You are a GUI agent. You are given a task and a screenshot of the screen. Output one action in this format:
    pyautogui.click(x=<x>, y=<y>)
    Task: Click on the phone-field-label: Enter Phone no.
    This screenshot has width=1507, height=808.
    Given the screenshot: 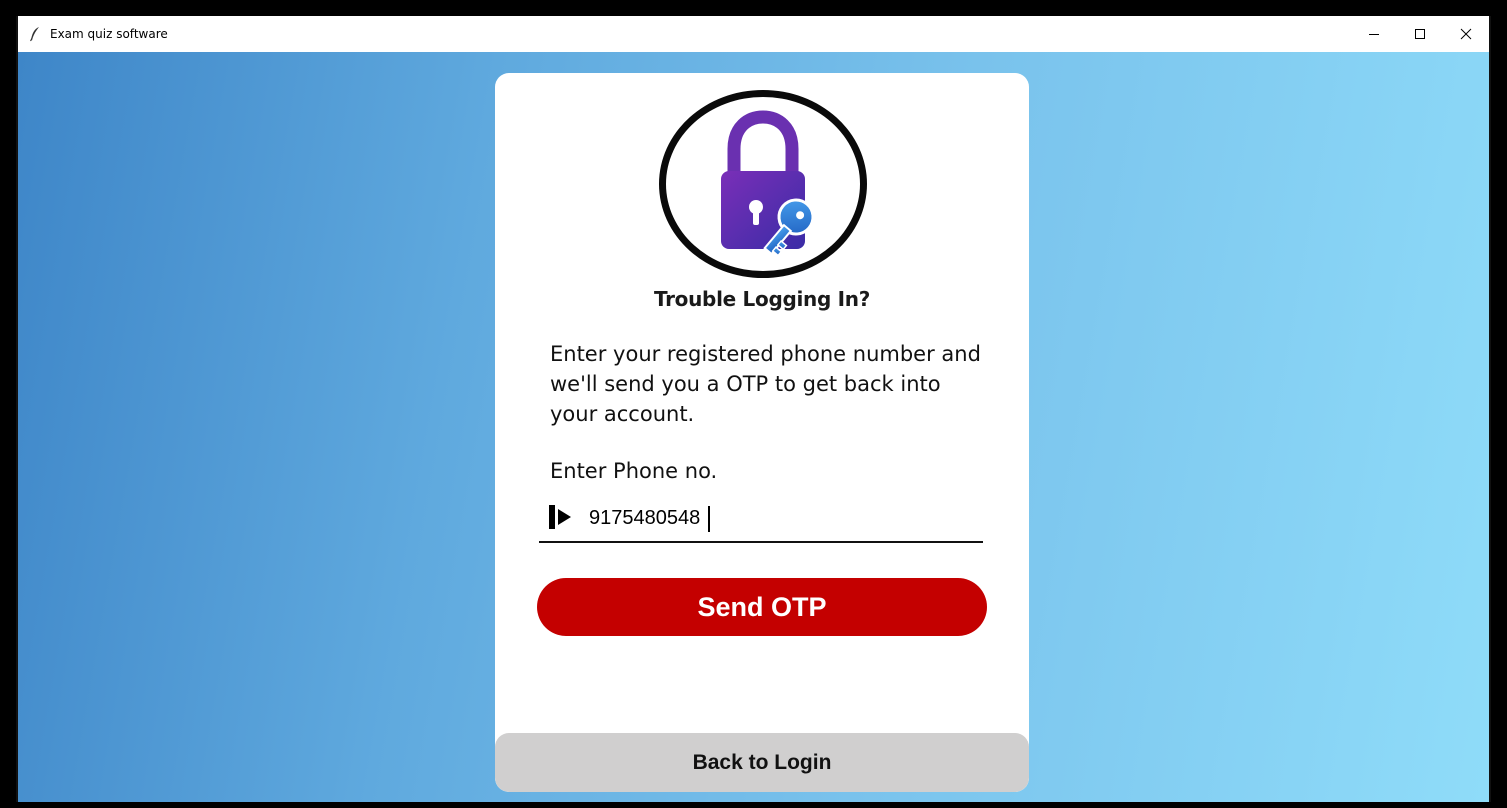 What is the action you would take?
    pyautogui.click(x=634, y=471)
    